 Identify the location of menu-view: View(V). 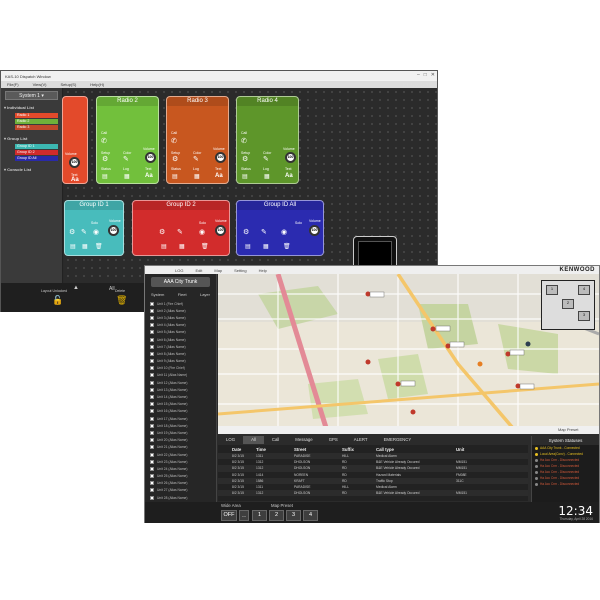
(40, 84).